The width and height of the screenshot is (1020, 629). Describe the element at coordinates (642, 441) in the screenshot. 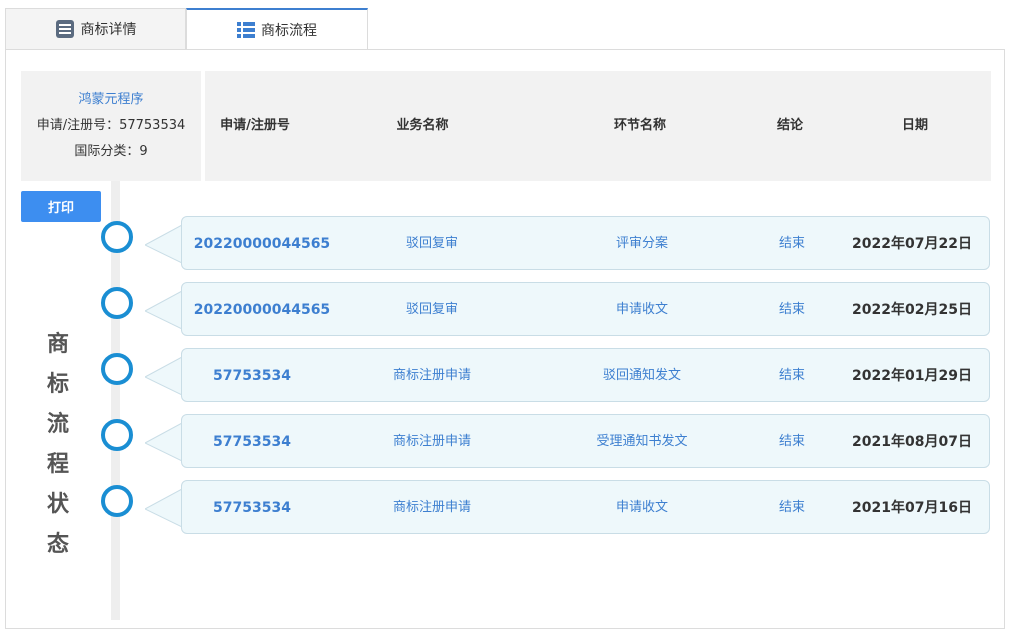

I see `record-stage: 受理通知书发文` at that location.